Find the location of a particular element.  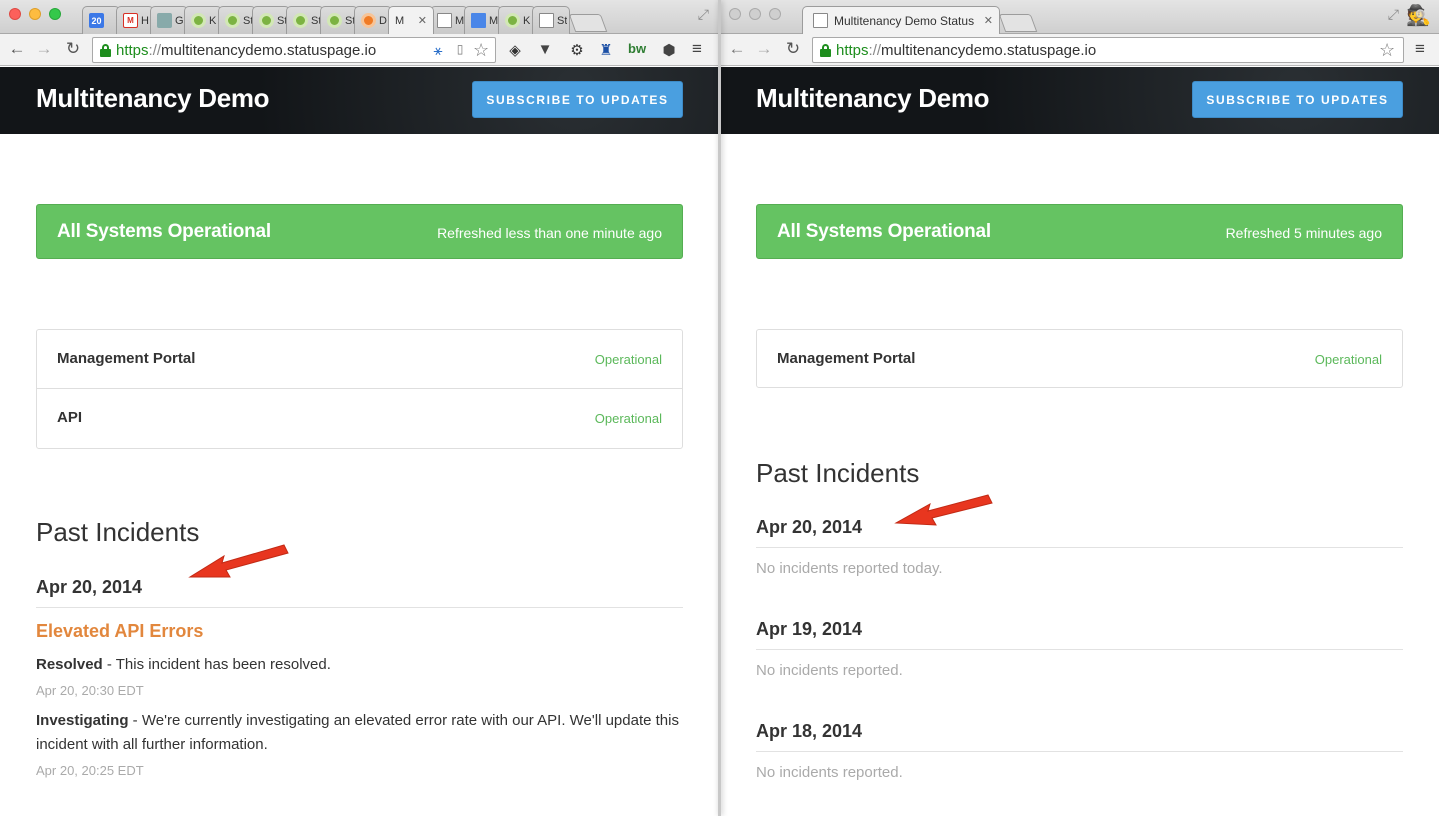

tab-label: H is located at coordinates (145, 20).